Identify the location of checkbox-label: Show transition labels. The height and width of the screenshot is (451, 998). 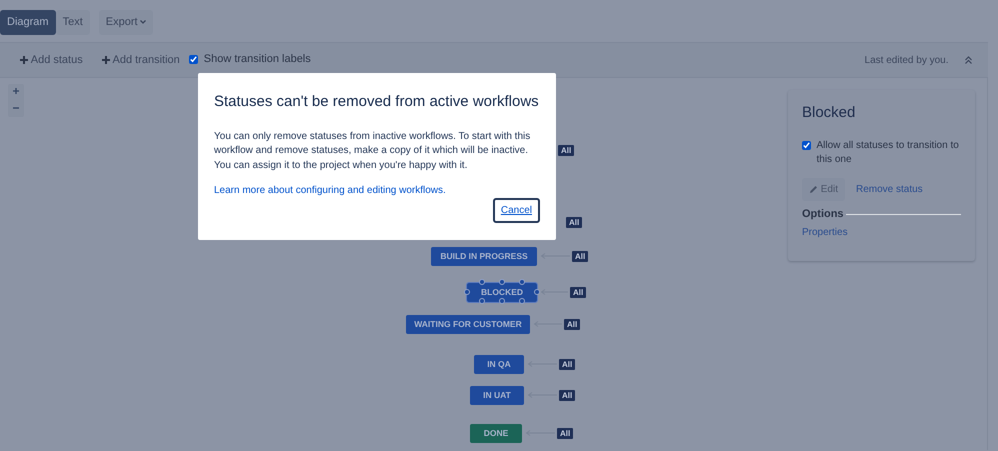
(257, 59).